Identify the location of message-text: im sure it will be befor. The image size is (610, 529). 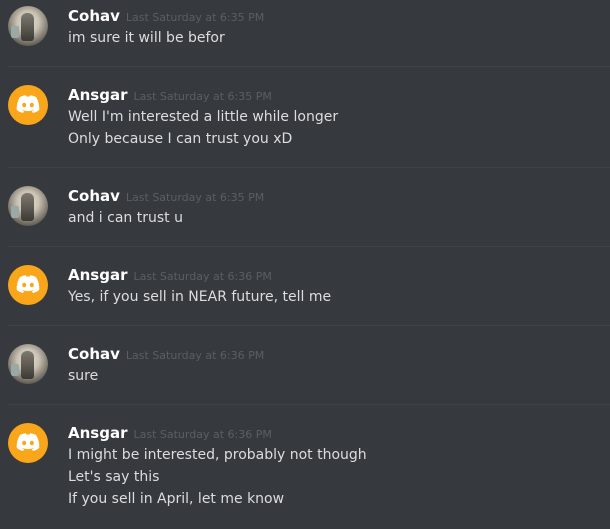
(146, 38).